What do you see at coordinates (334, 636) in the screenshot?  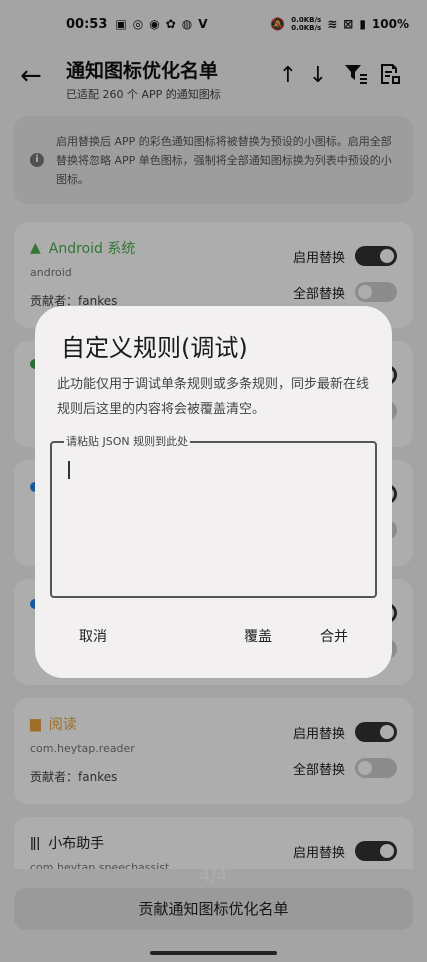 I see `merge-button: 合并` at bounding box center [334, 636].